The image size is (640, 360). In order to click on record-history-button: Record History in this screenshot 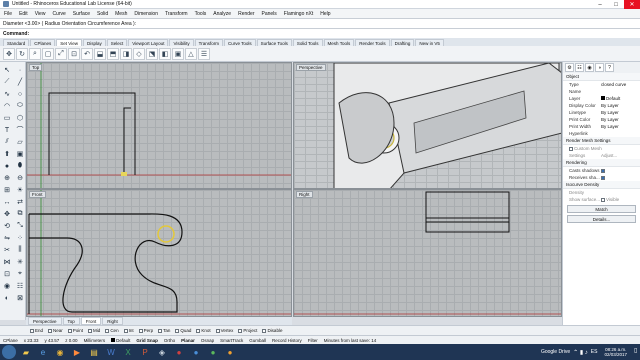, I will do `click(287, 340)`.